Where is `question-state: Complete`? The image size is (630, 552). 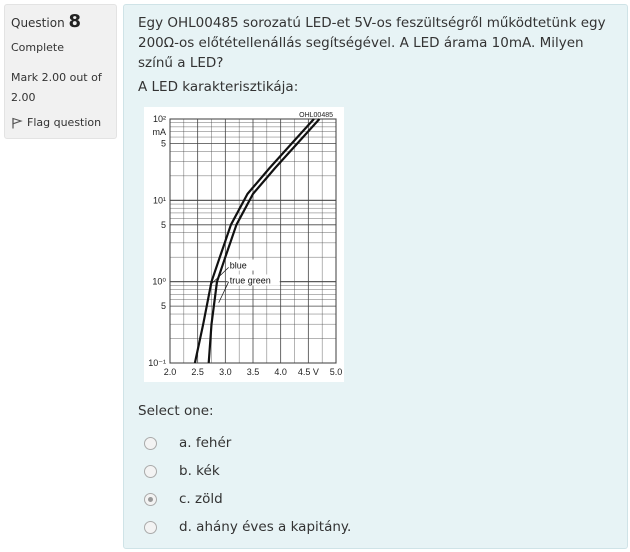
question-state: Complete is located at coordinates (38, 47).